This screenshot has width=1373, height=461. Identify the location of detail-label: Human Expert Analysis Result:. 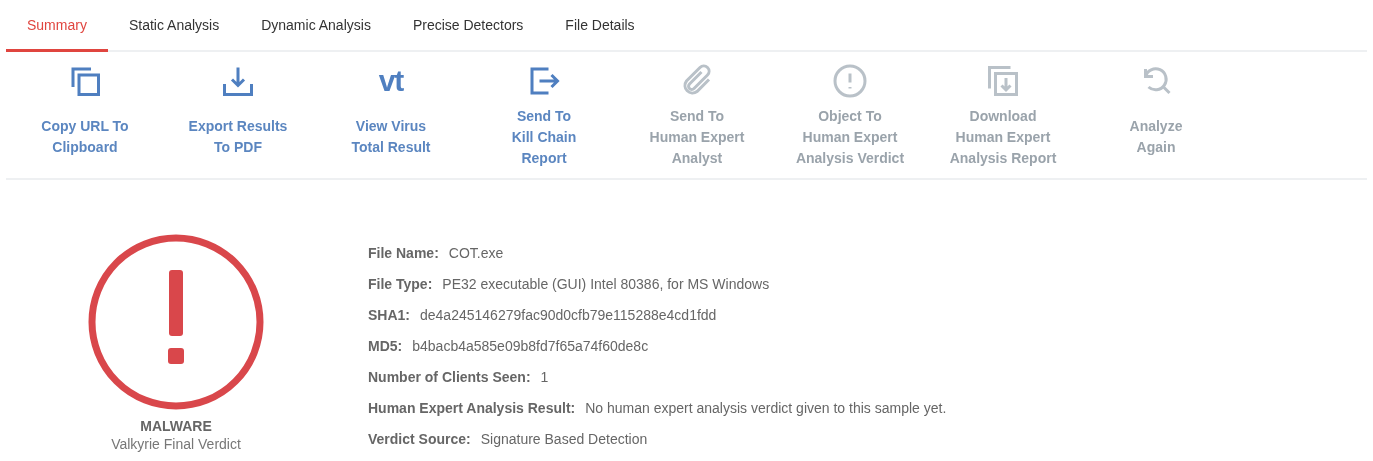
(472, 408).